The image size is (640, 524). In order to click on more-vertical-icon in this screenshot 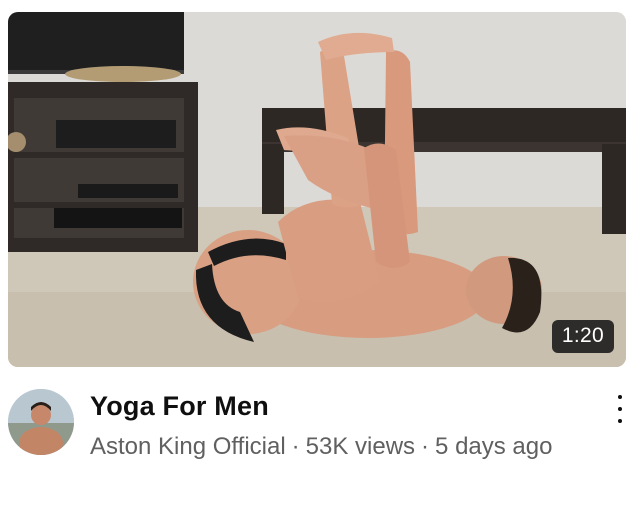, I will do `click(620, 409)`.